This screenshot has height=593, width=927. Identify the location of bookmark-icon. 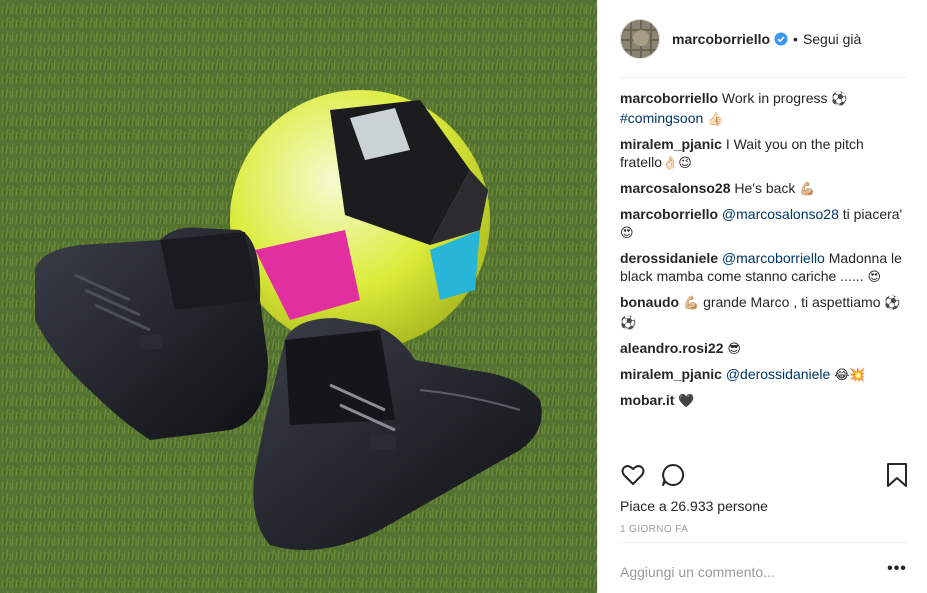
(898, 476).